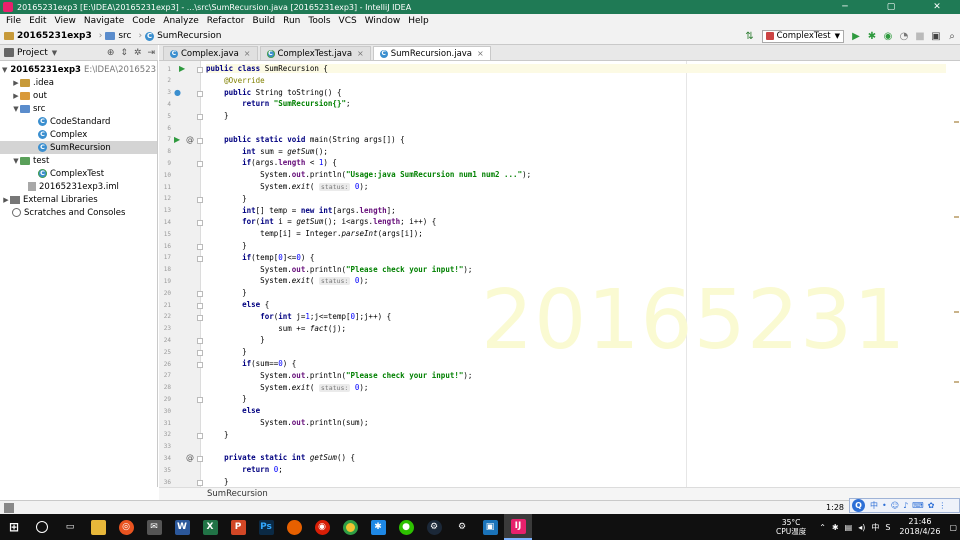 This screenshot has height=540, width=960. Describe the element at coordinates (271, 162) in the screenshot. I see `code-line: if(args.length < 1) {` at that location.